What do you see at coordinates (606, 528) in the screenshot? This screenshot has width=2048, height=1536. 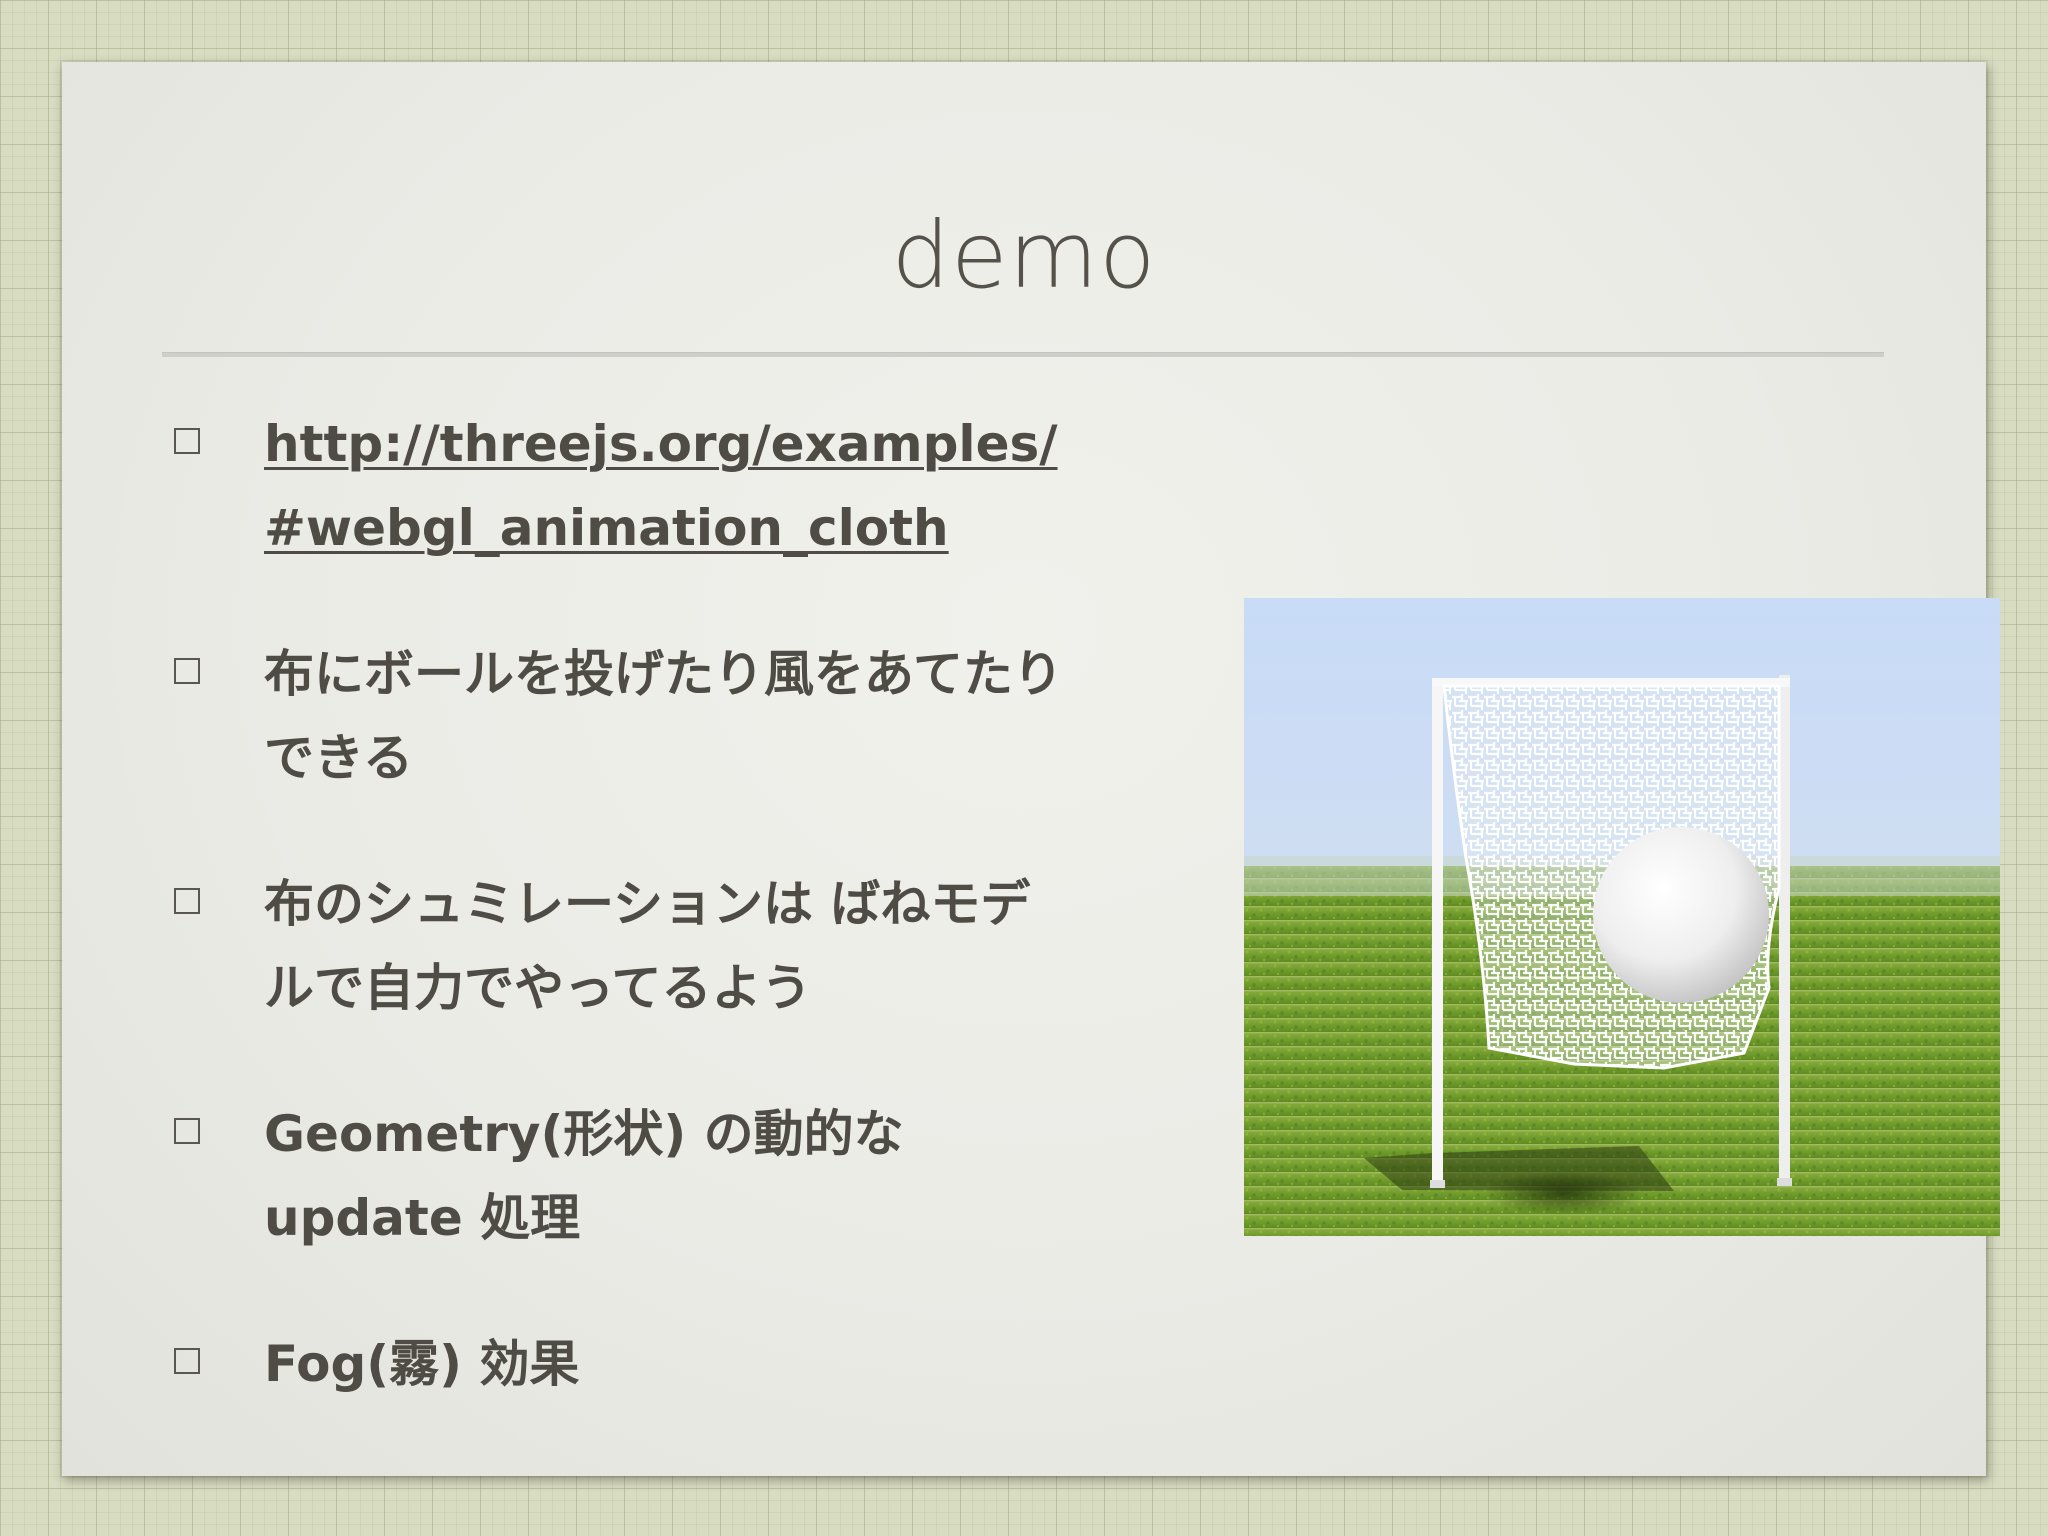 I see `demo-url-line-2: #webgl_animation_cloth` at bounding box center [606, 528].